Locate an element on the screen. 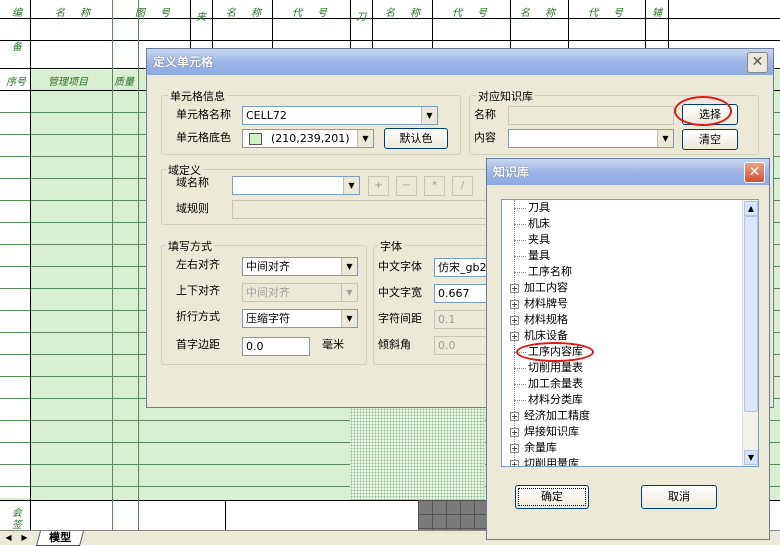 This screenshot has width=780, height=546. tree-item: + 材料牌号 is located at coordinates (539, 304).